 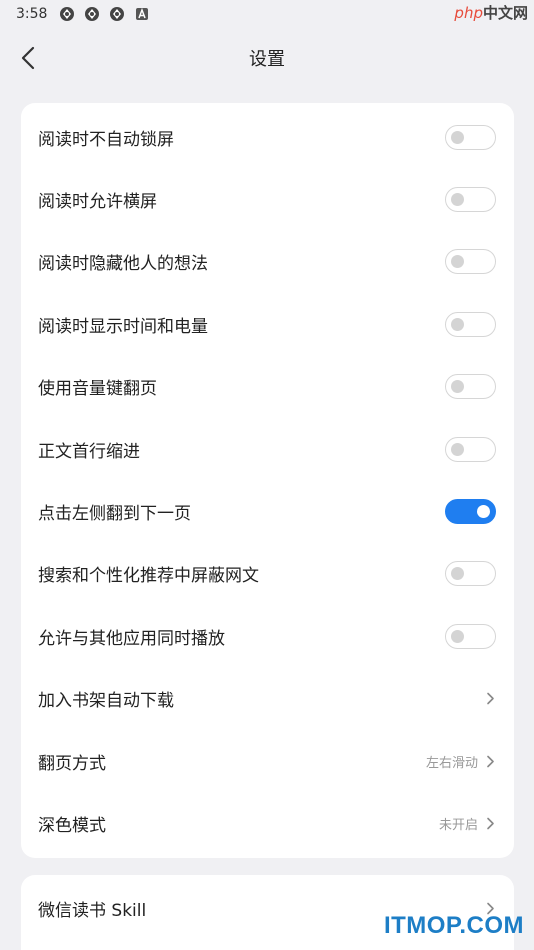 What do you see at coordinates (267, 511) in the screenshot?
I see `setting-row: 点击左侧翻到下一页` at bounding box center [267, 511].